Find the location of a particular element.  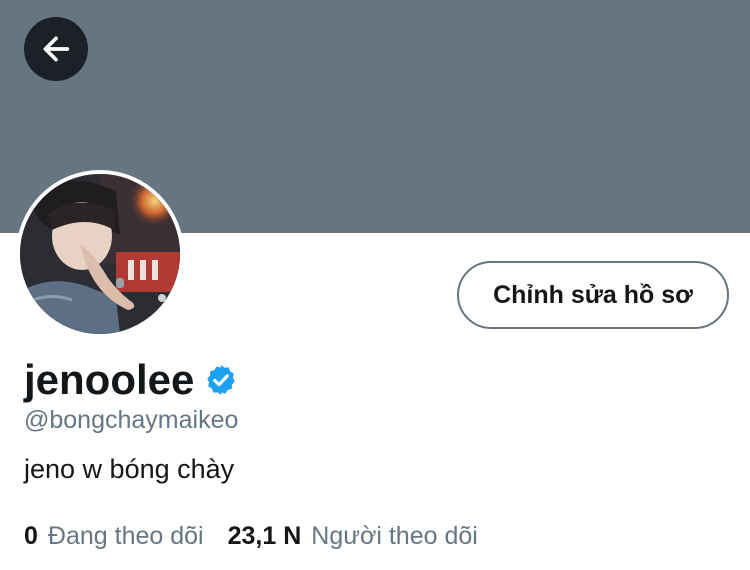

following-label: Đang theo dõi is located at coordinates (125, 536).